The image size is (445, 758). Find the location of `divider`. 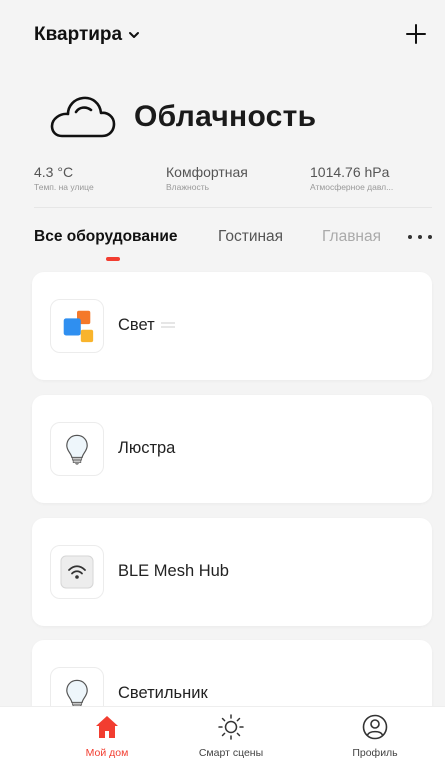

divider is located at coordinates (233, 207).